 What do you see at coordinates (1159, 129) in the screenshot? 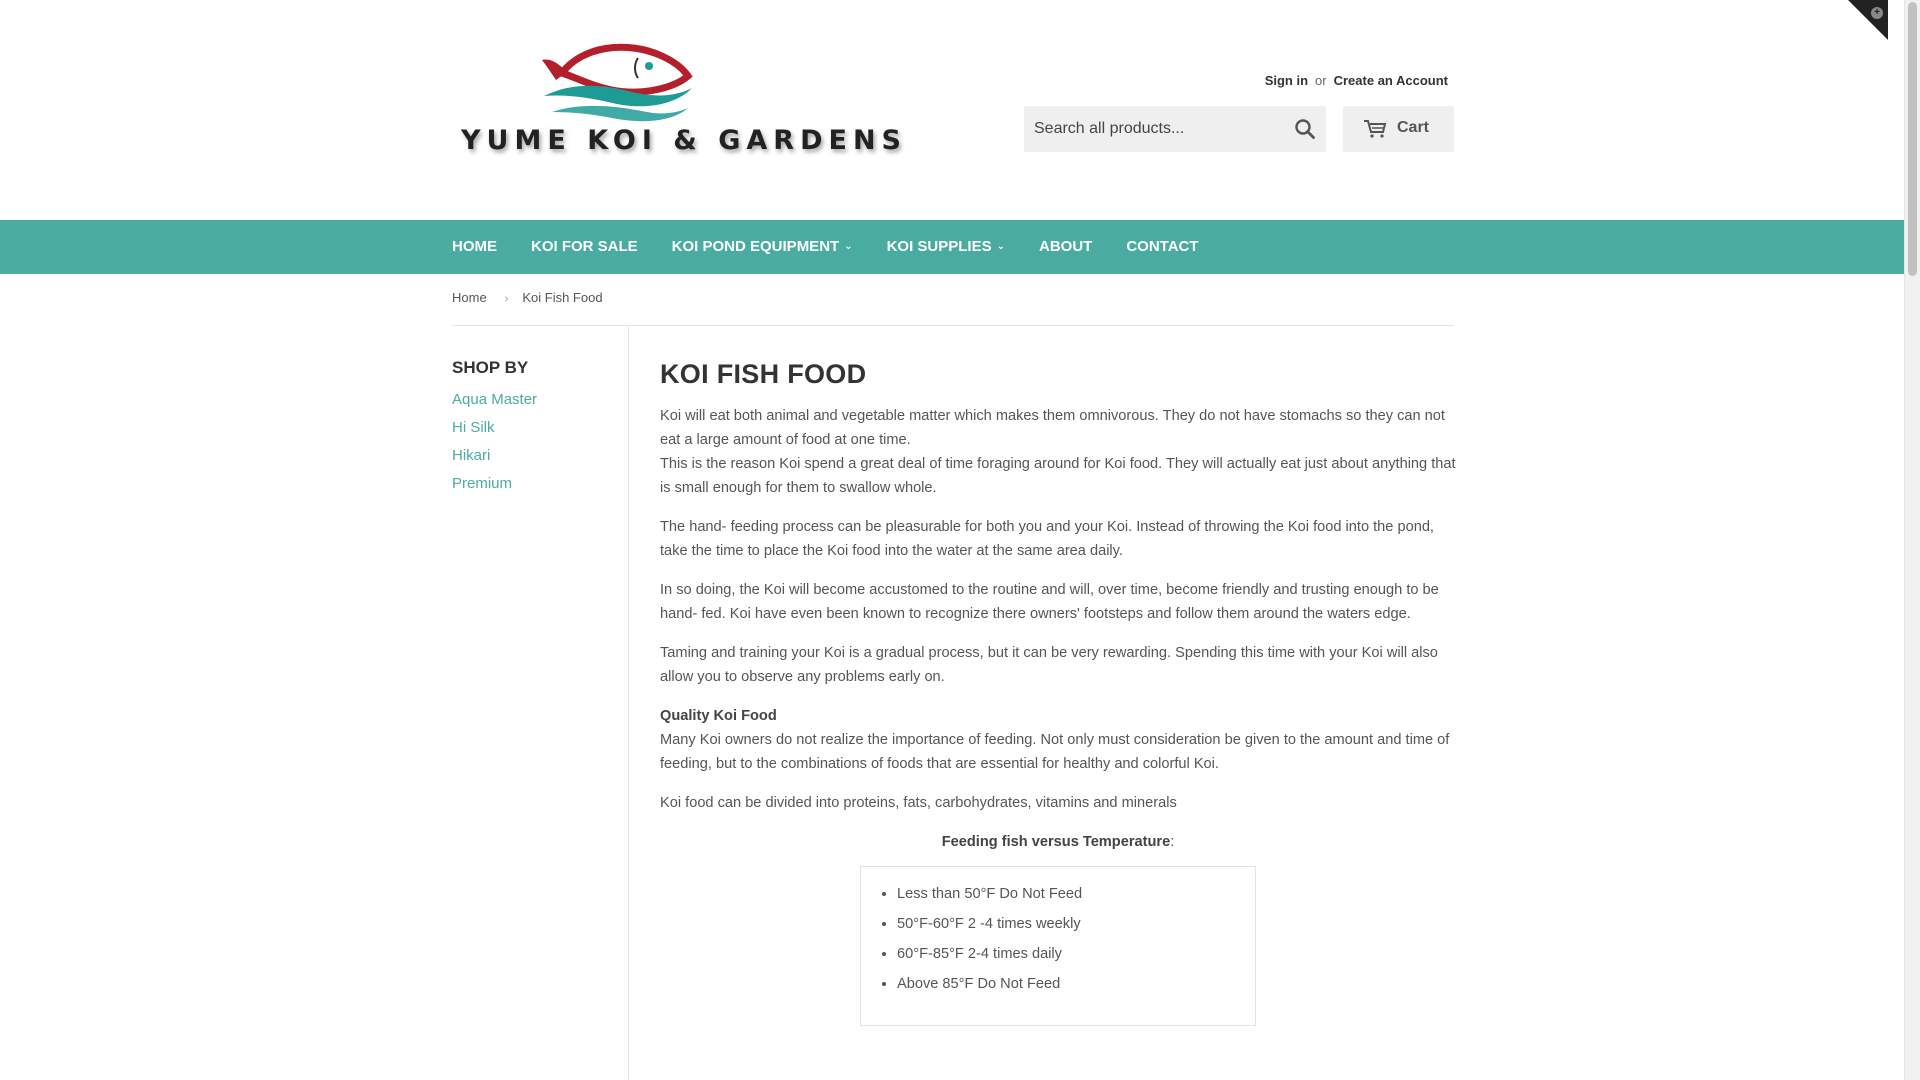
I see `search-input` at bounding box center [1159, 129].